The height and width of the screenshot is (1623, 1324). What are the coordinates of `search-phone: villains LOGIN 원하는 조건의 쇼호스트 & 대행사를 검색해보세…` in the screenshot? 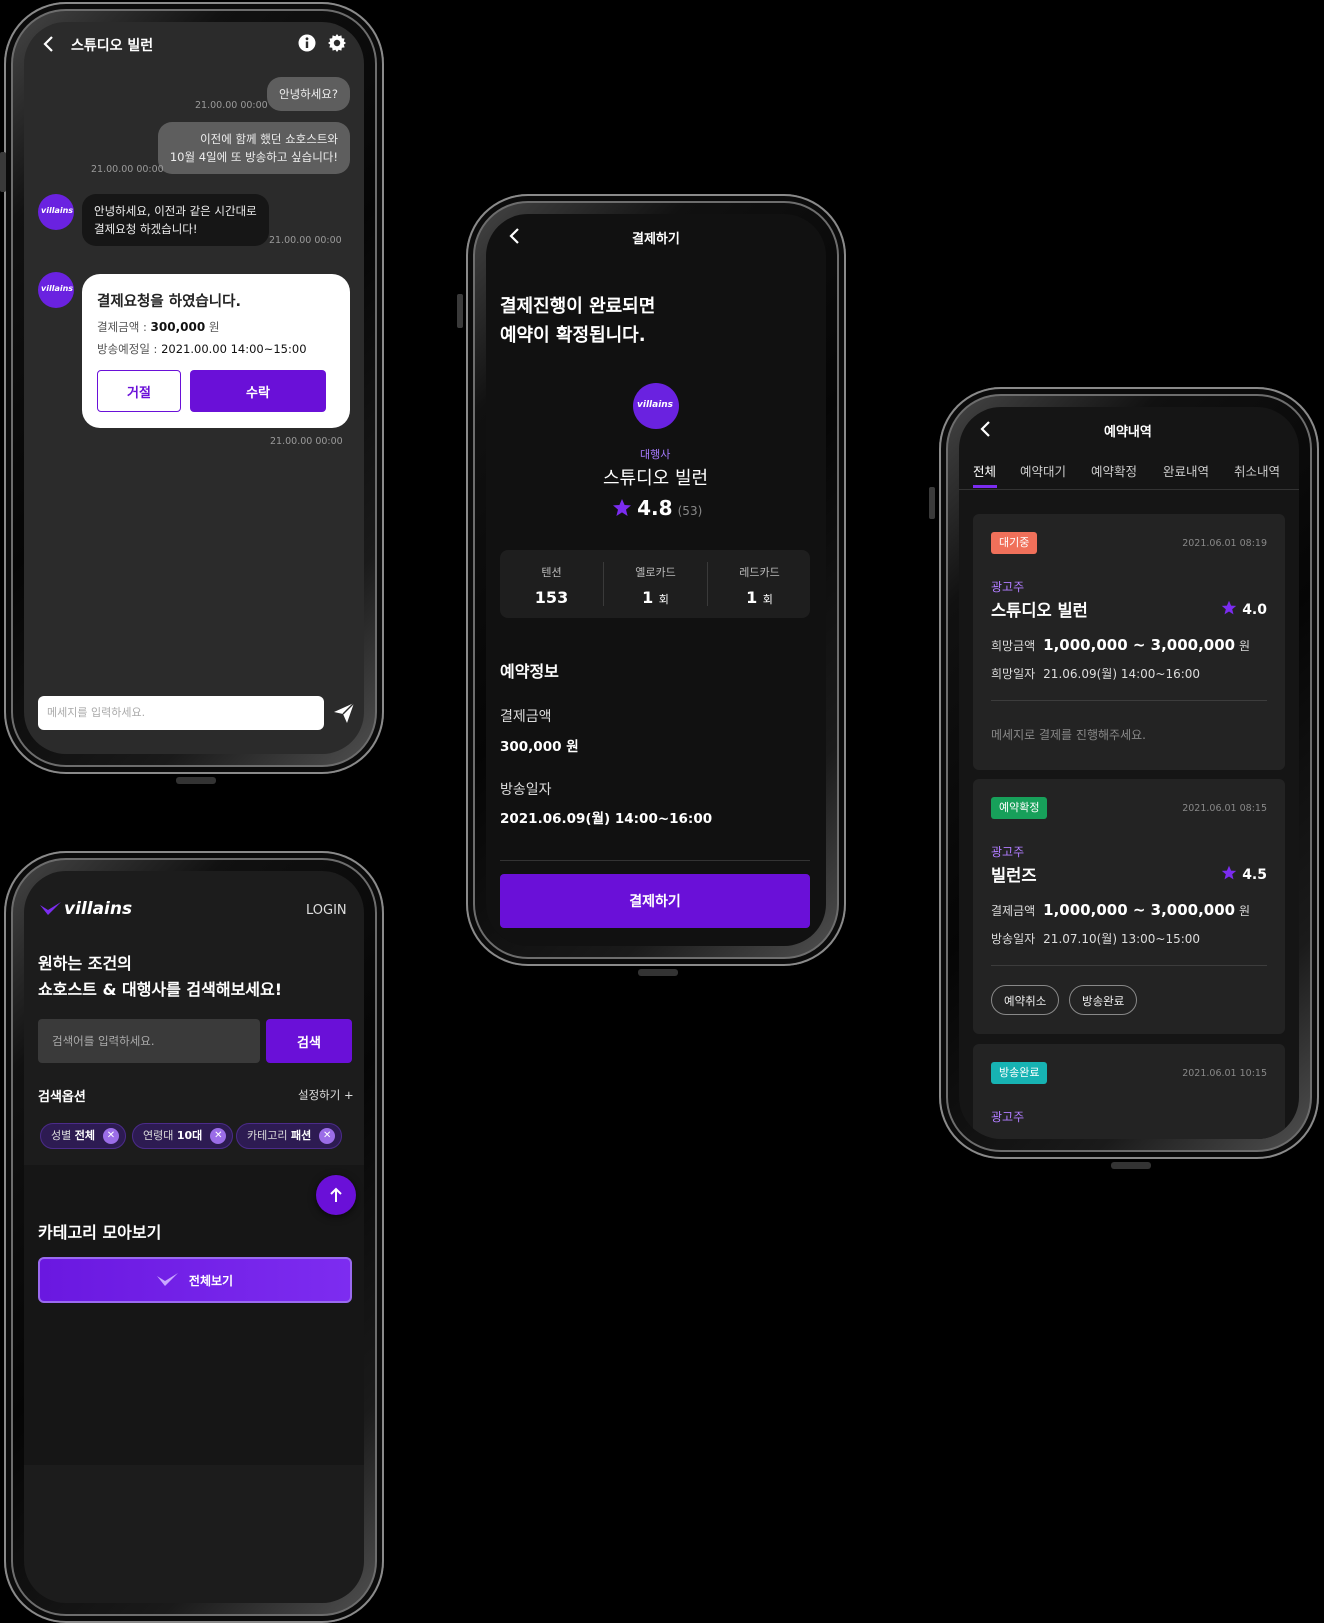 It's located at (194, 1237).